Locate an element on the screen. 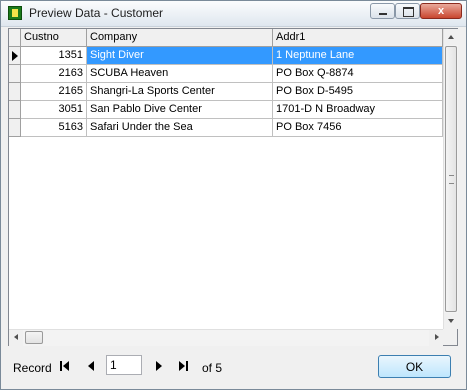 The width and height of the screenshot is (467, 390). title-bar: Preview Data - Customer x is located at coordinates (233, 14).